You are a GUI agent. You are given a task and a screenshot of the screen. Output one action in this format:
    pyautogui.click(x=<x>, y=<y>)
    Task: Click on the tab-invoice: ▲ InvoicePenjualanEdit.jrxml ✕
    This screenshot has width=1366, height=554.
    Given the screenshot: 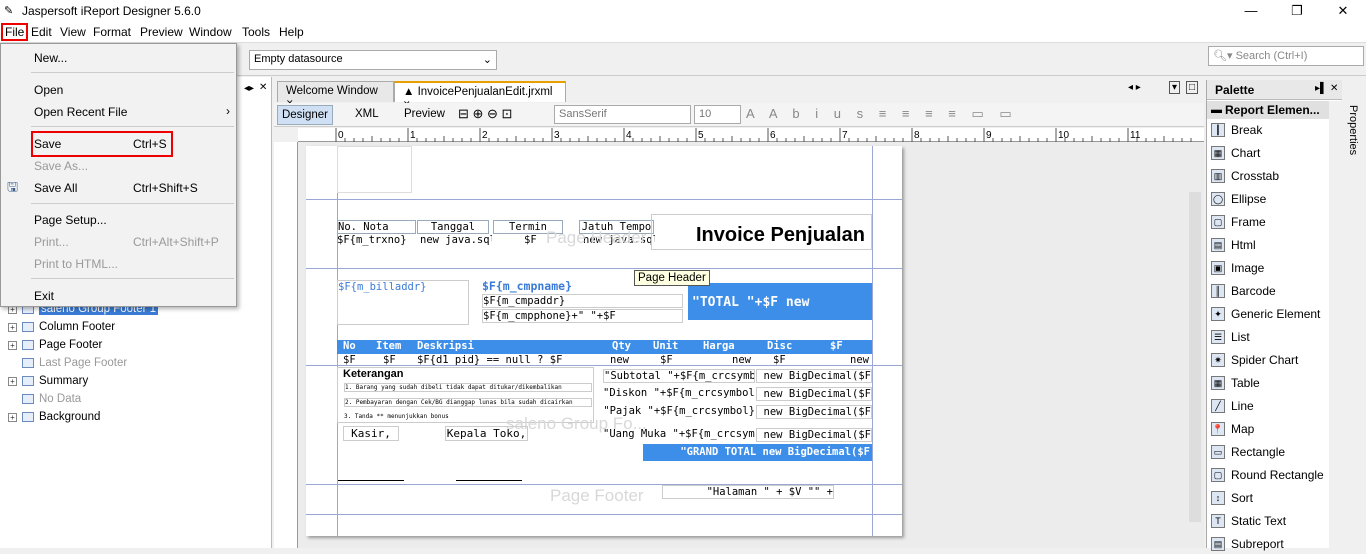 What is the action you would take?
    pyautogui.click(x=480, y=95)
    